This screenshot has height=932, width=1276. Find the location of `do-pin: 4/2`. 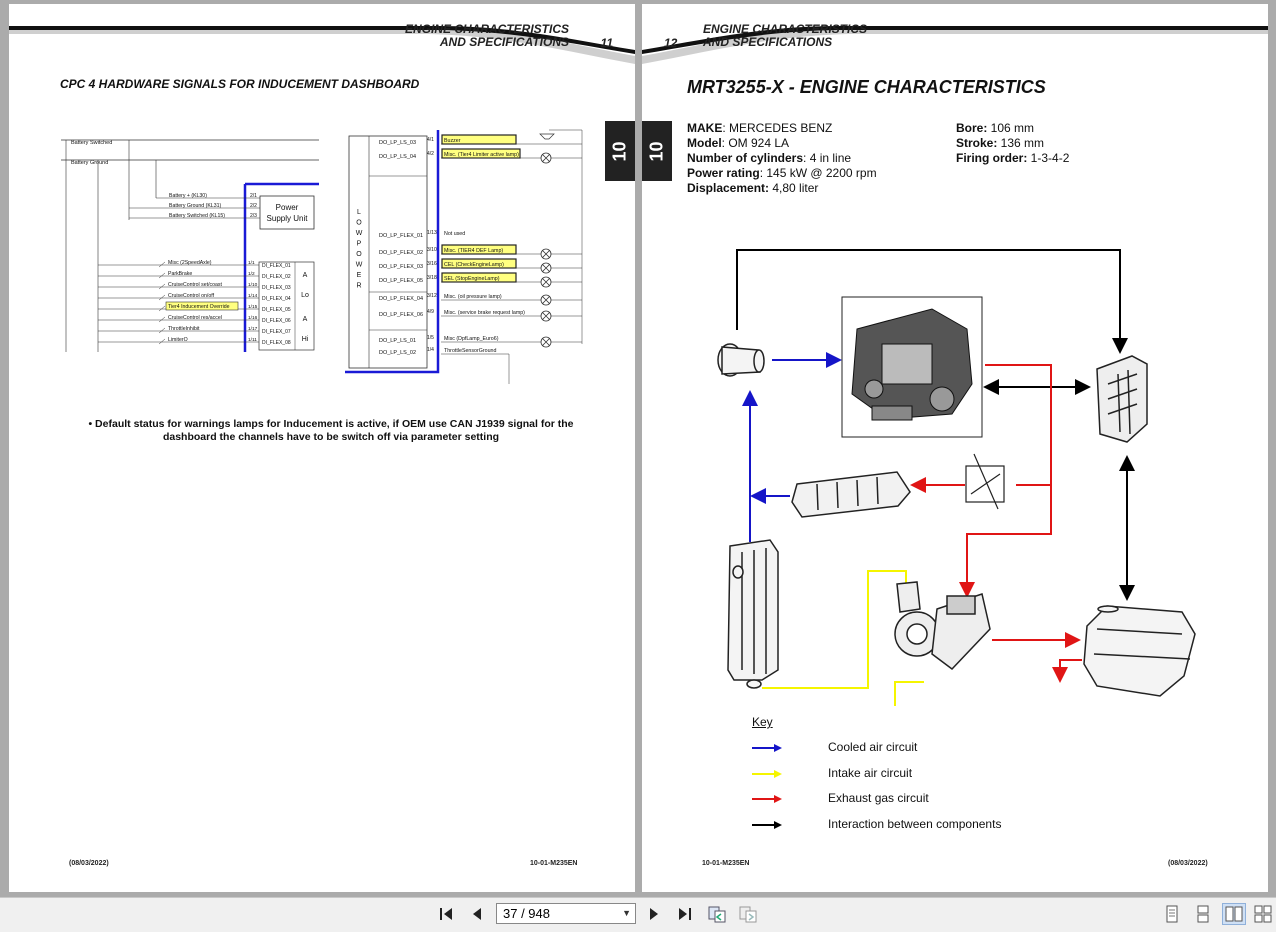

do-pin: 4/2 is located at coordinates (430, 154).